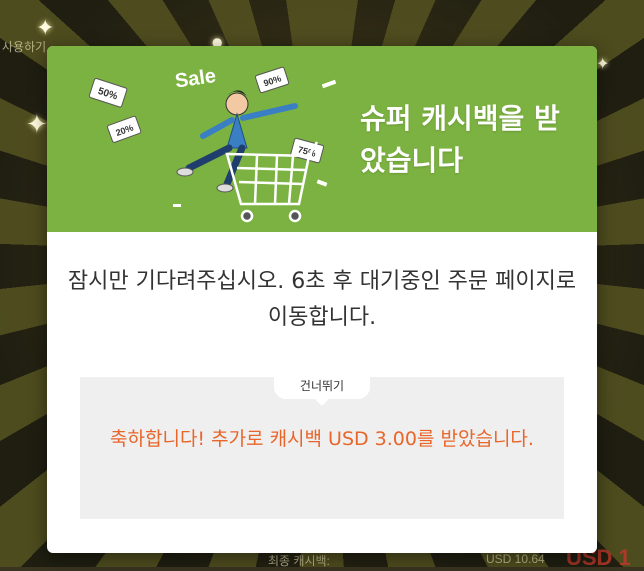 The height and width of the screenshot is (571, 644). Describe the element at coordinates (322, 390) in the screenshot. I see `skip-button: 건너뛰기` at that location.